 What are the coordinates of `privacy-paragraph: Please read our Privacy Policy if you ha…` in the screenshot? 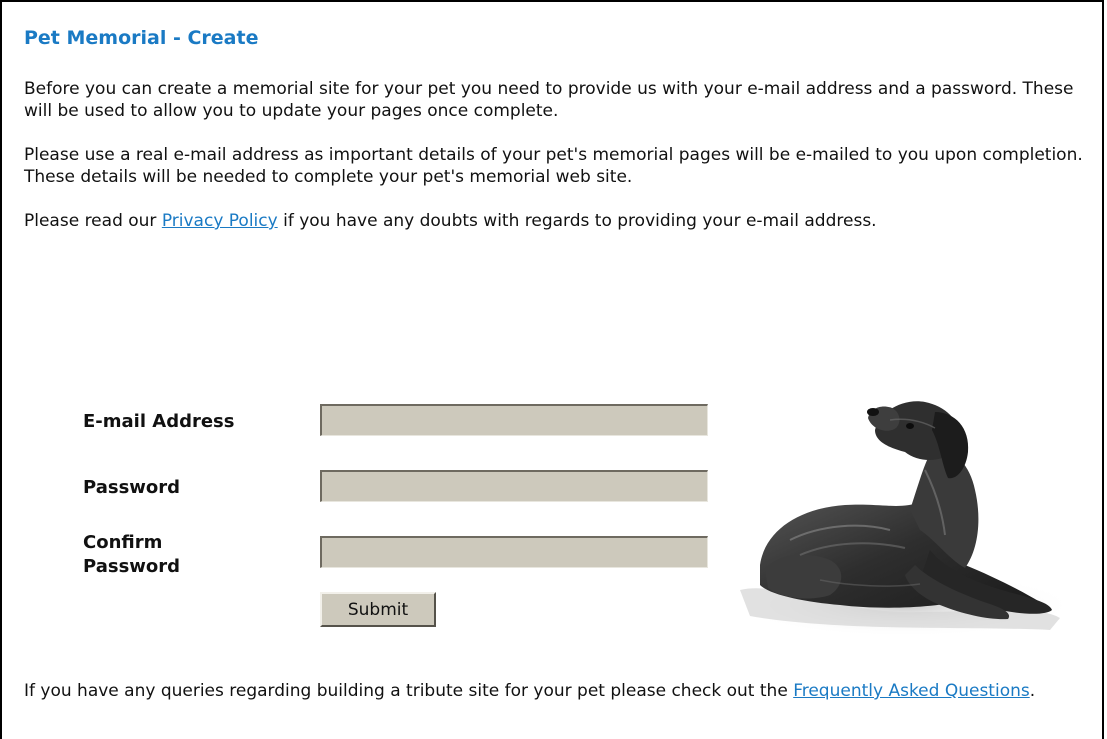 It's located at (564, 221).